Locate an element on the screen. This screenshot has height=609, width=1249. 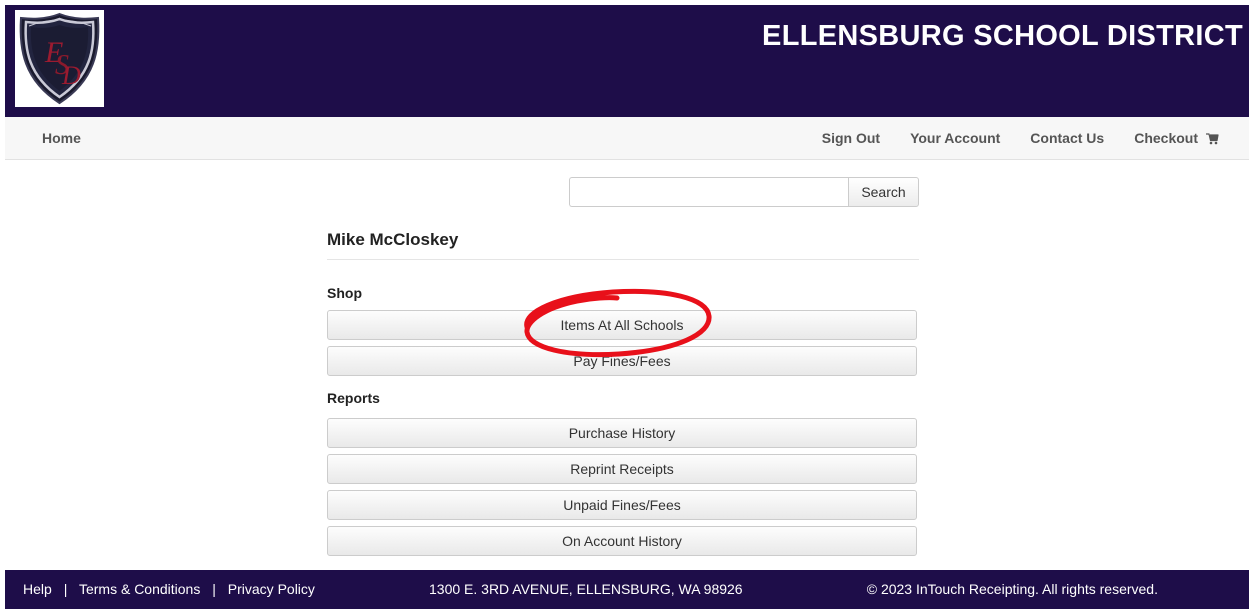
footer-terms-link: Terms & Conditions is located at coordinates (139, 589).